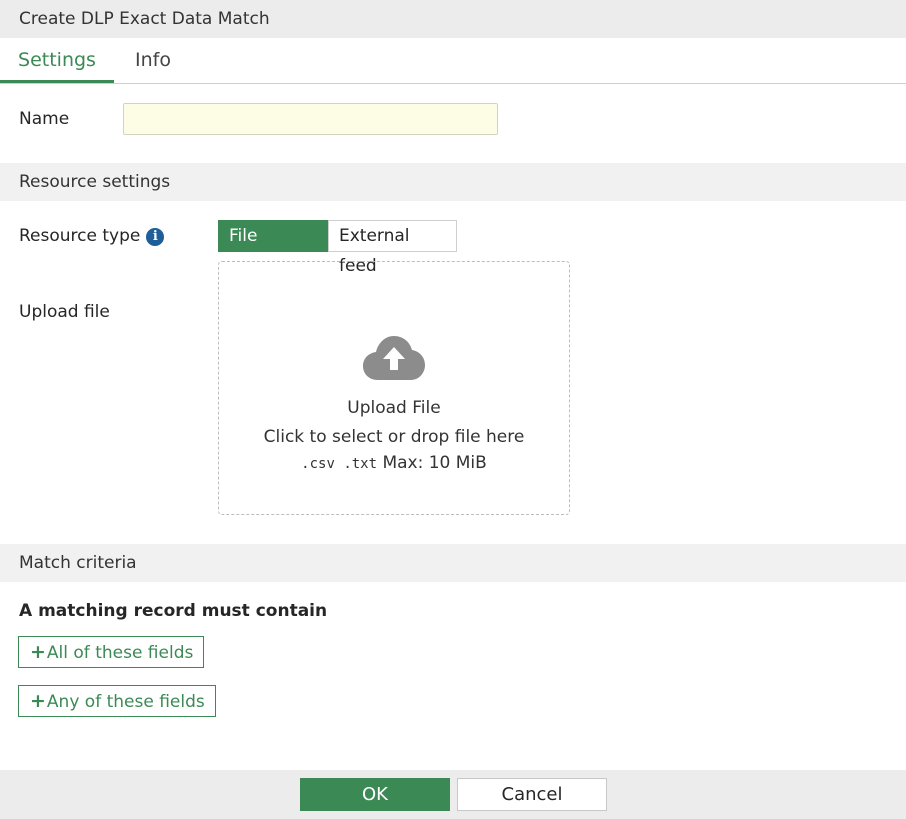 This screenshot has height=819, width=906. I want to click on tab-bar: Settings Info, so click(453, 61).